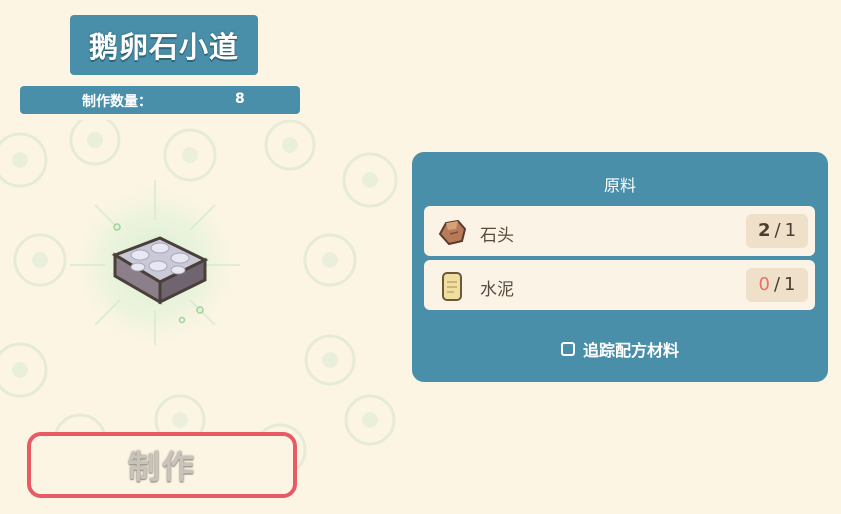 The width and height of the screenshot is (841, 514). I want to click on material-have: 0, so click(764, 284).